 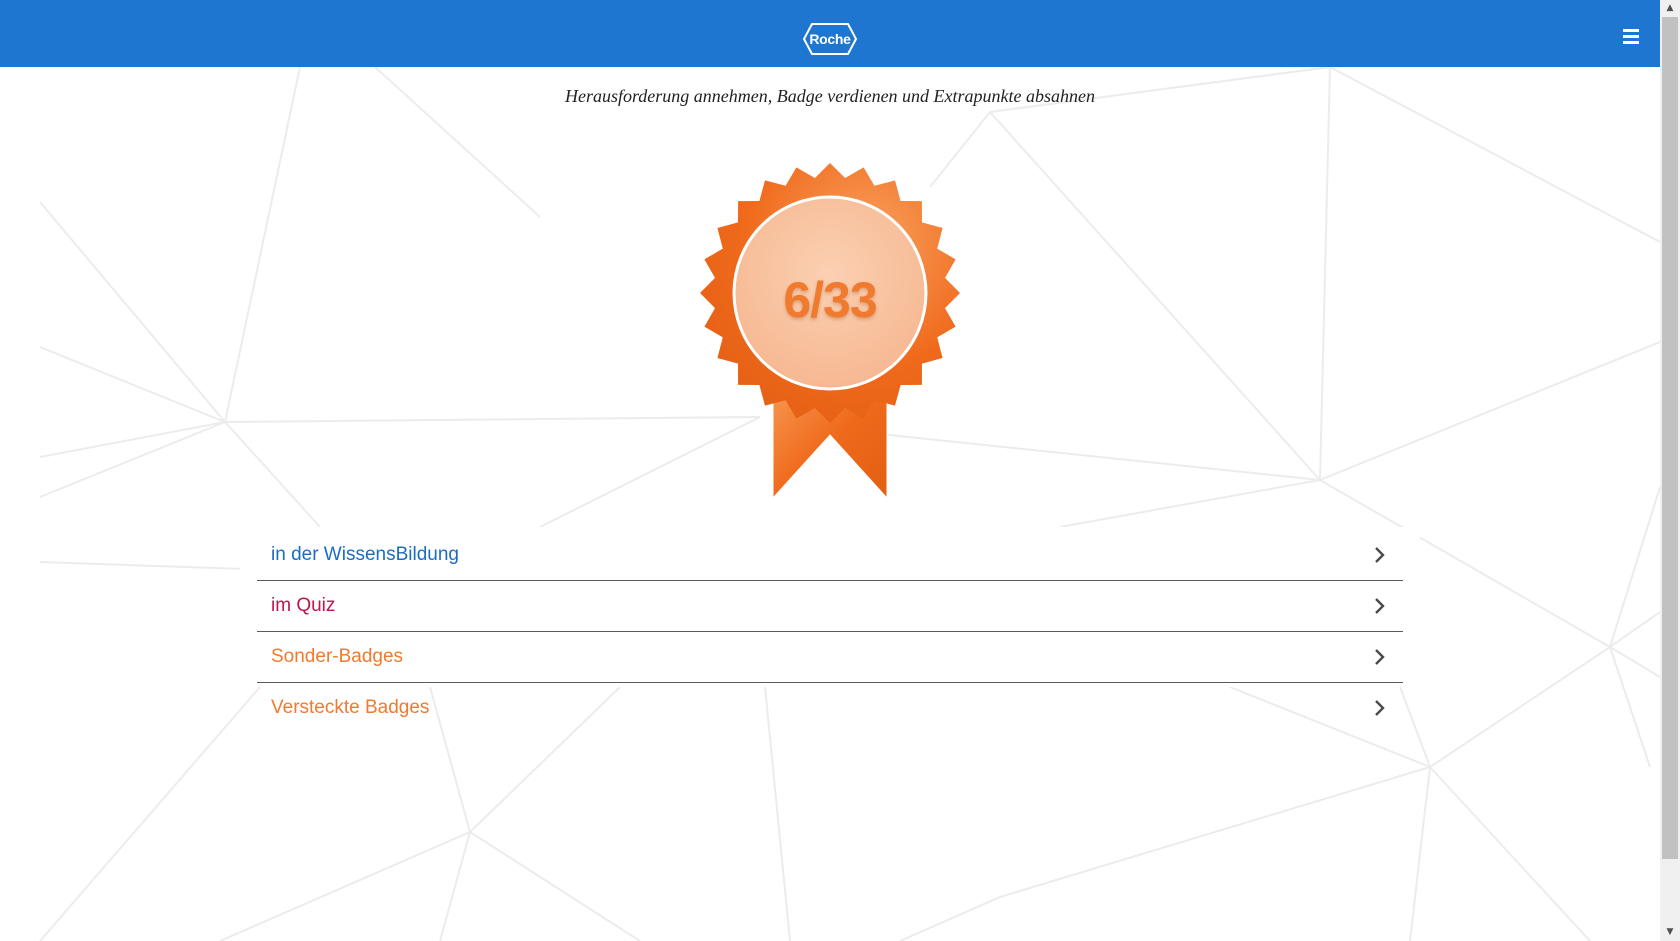 I want to click on list-item-sonder-badges: Sonder-Badges, so click(x=830, y=657).